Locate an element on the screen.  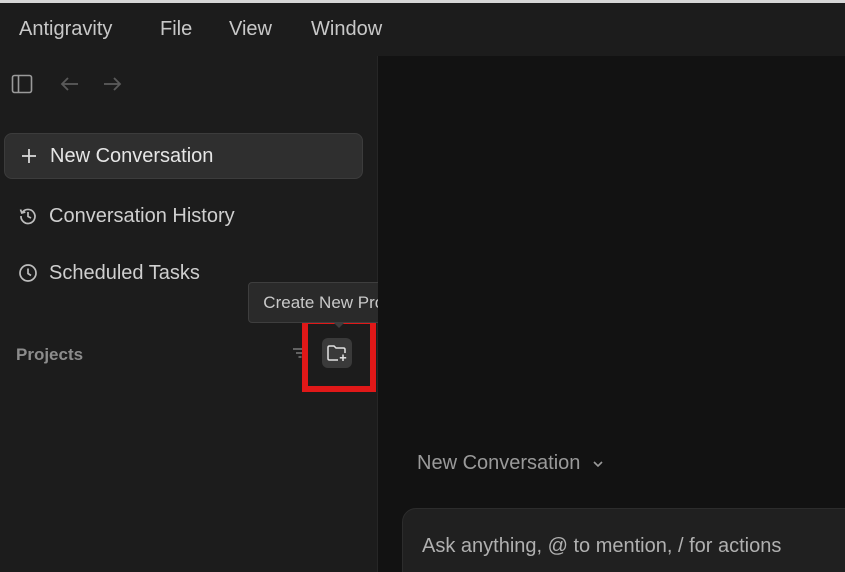
menu-item-antigravity: Antigravity is located at coordinates (65, 29).